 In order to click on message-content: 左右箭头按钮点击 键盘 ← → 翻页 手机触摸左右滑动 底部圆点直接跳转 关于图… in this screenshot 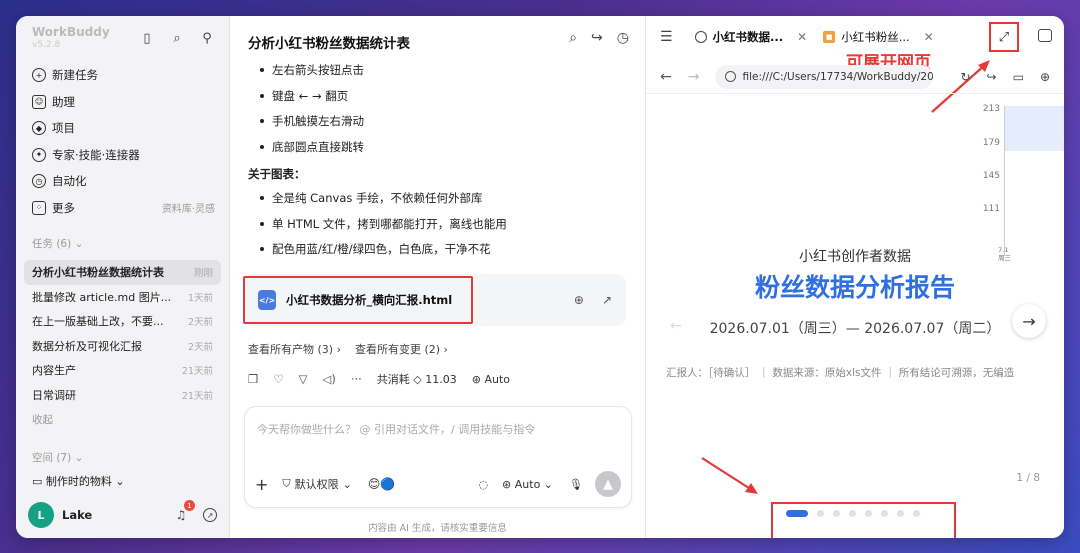, I will do `click(437, 162)`.